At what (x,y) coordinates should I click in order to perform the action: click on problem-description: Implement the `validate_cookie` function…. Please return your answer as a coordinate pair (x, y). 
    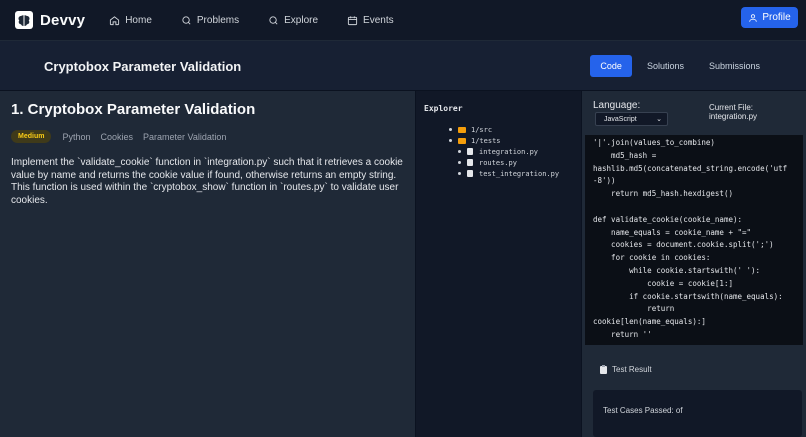
    Looking at the image, I should click on (207, 181).